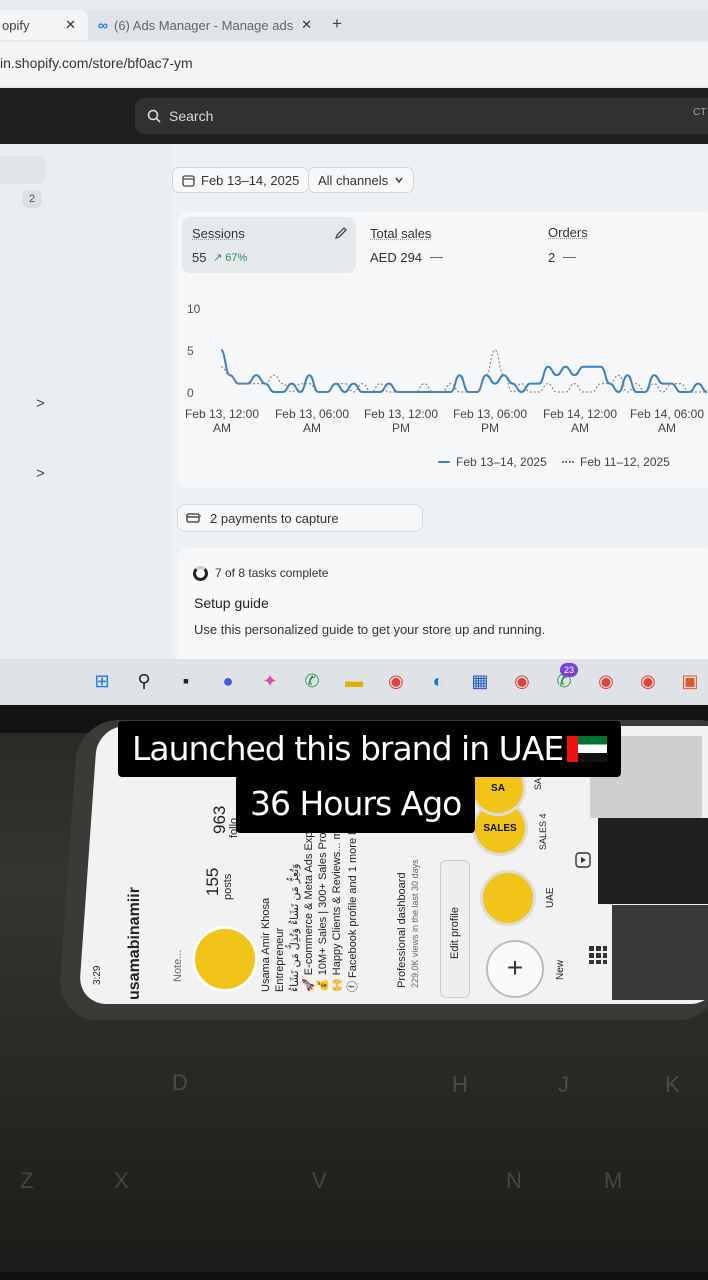 Image resolution: width=708 pixels, height=1280 pixels. I want to click on professional-dashboard-subtitle: 229.0K views in the last 30 days, so click(415, 923).